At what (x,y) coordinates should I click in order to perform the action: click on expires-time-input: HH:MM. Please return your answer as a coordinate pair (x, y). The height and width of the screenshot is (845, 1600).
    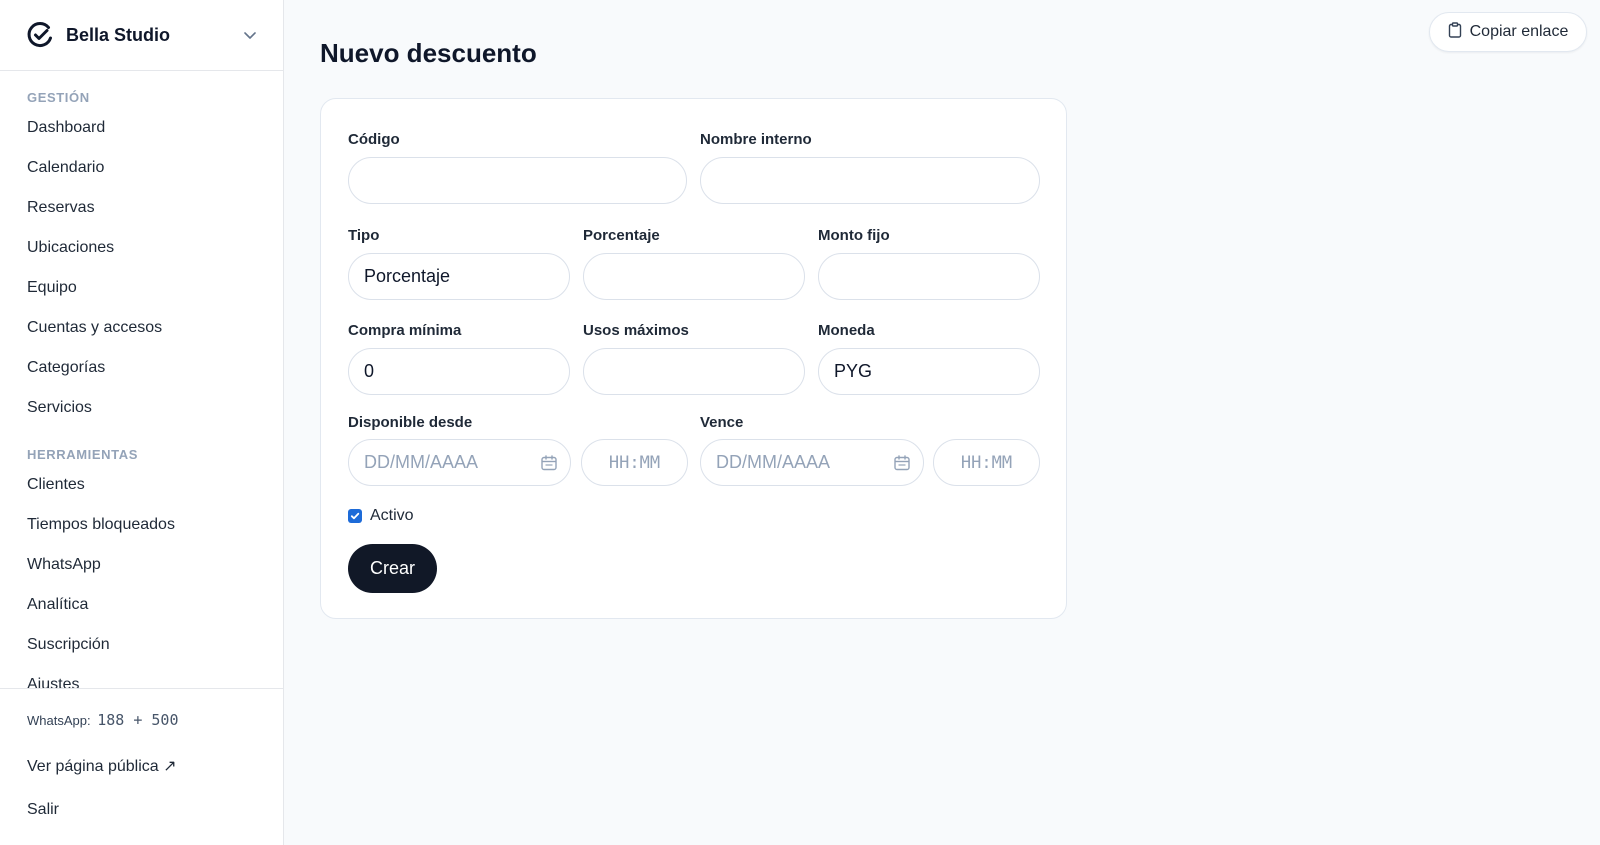
    Looking at the image, I should click on (986, 462).